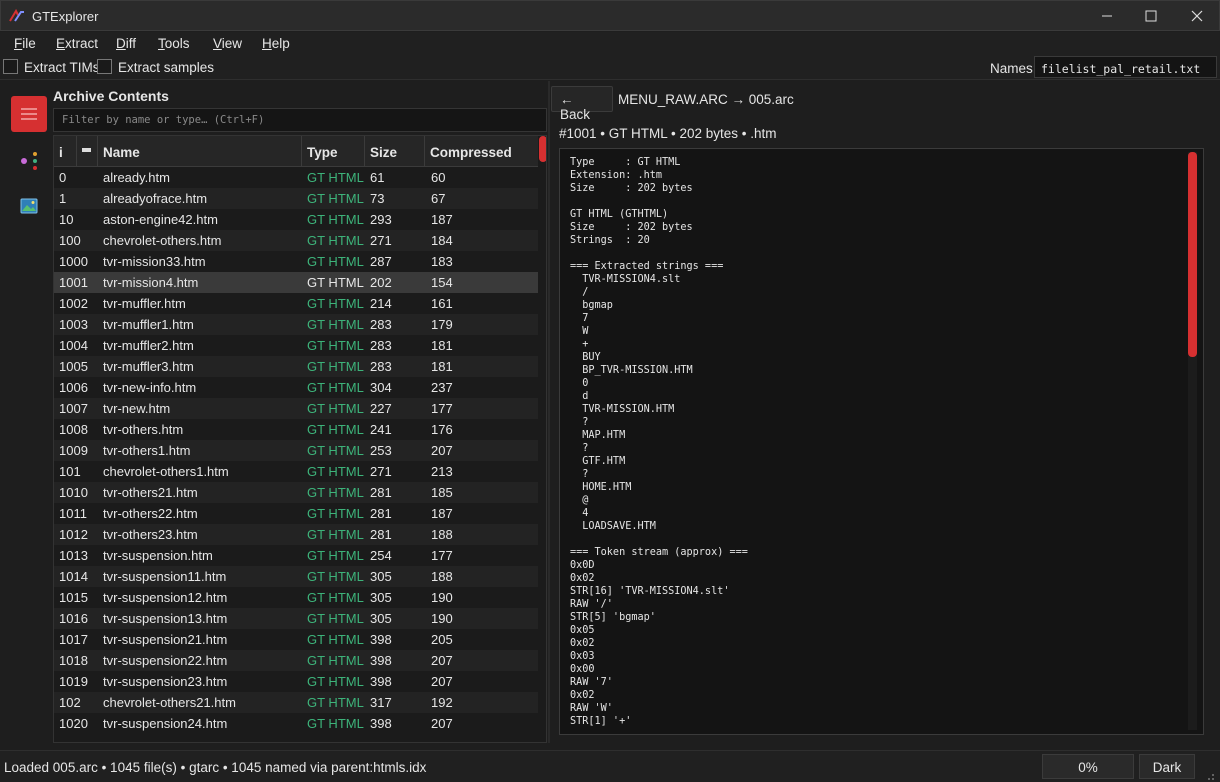 The image size is (1220, 782). I want to click on table-row: 1020 tvr-suspension24.htm GT HTML 398 207, so click(296, 723).